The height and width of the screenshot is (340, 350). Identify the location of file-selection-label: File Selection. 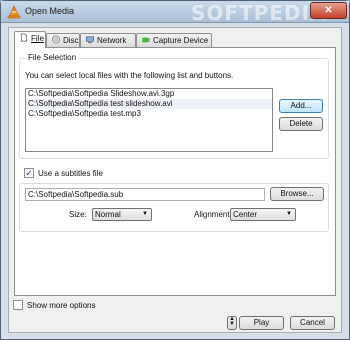
(52, 57).